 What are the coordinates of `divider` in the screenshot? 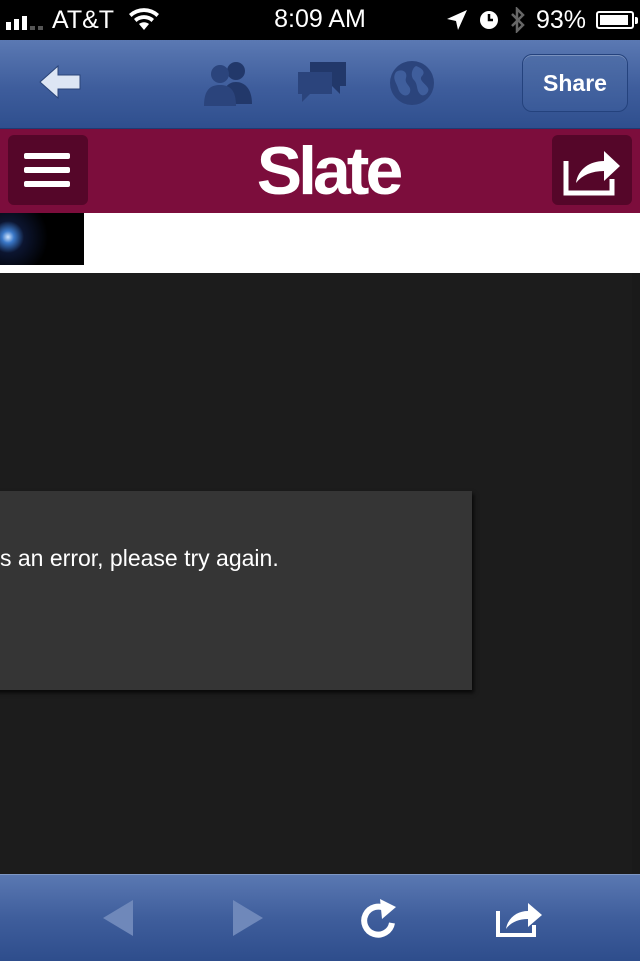 It's located at (320, 269).